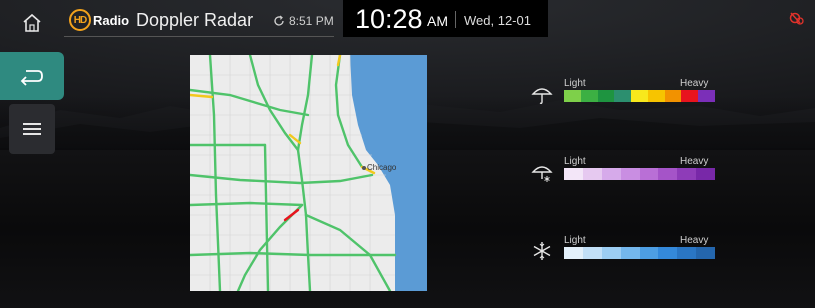  I want to click on updated-time: 8:51 PM, so click(311, 21).